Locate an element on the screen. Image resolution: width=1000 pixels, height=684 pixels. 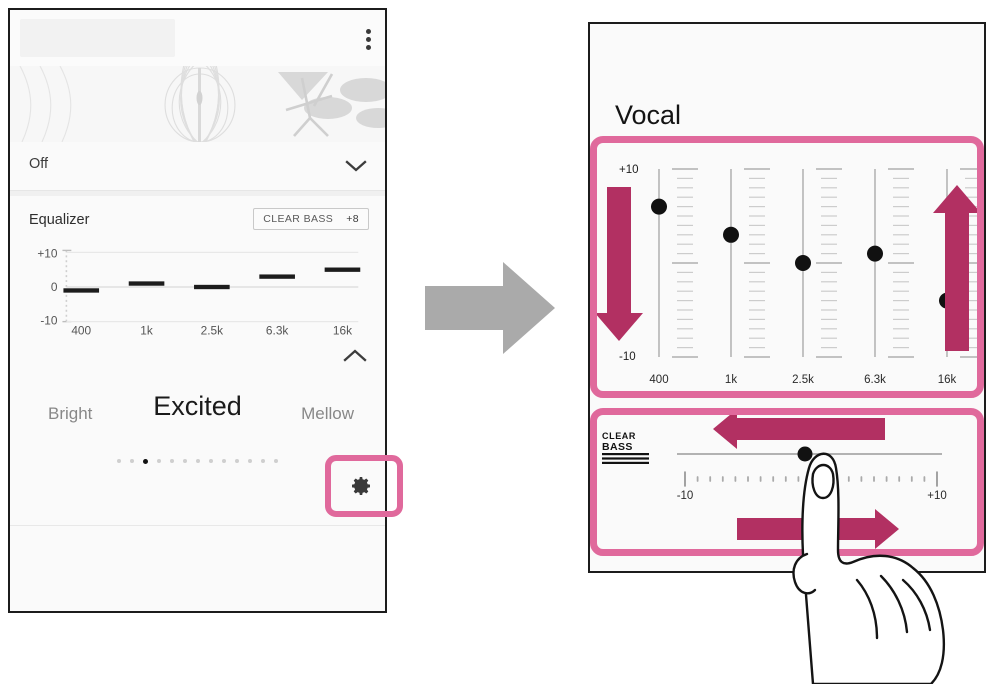
sound-effect-value: Off is located at coordinates (39, 164).